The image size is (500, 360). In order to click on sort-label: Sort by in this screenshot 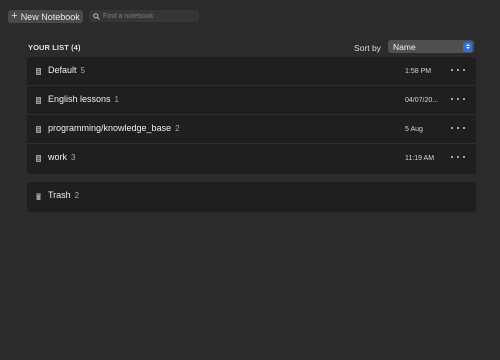, I will do `click(367, 48)`.